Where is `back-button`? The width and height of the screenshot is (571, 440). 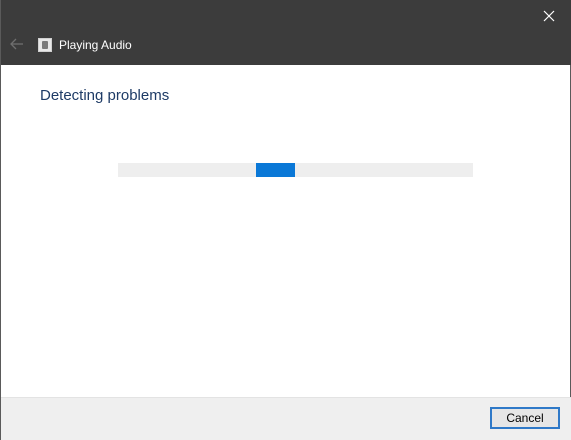 back-button is located at coordinates (17, 46).